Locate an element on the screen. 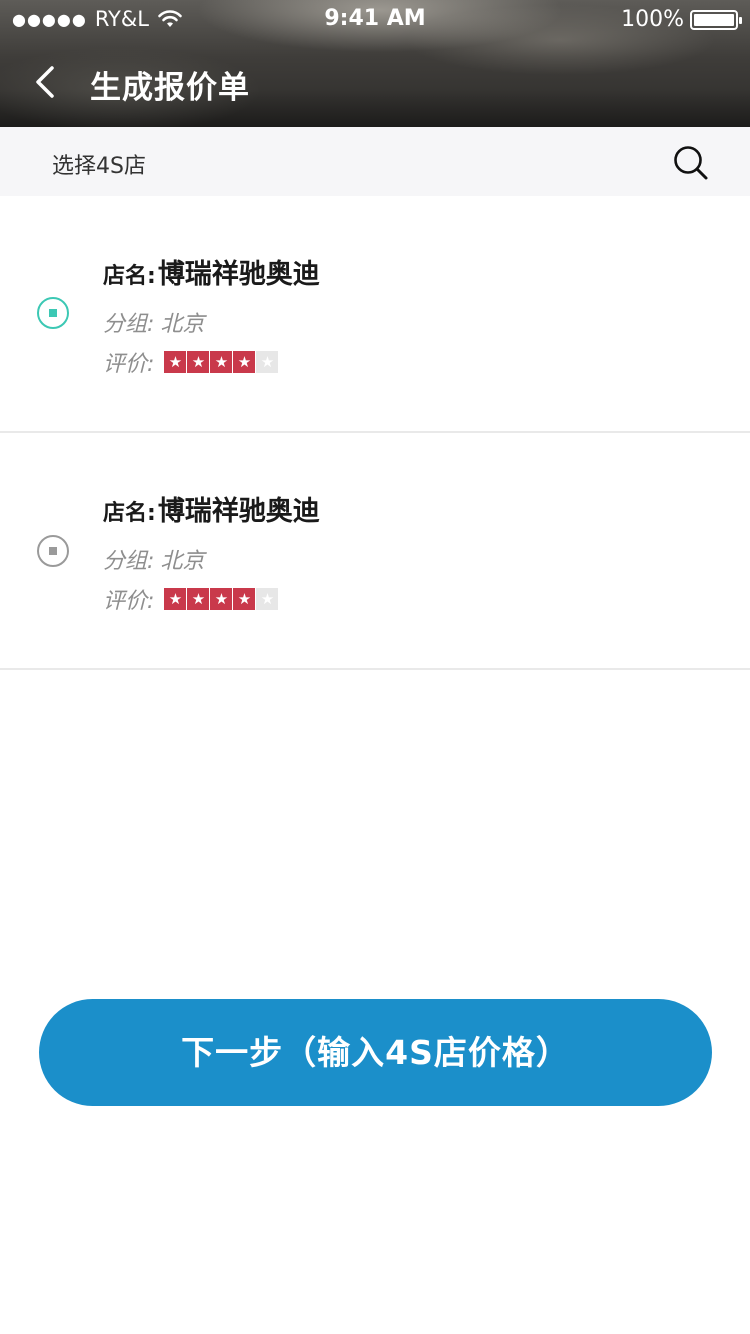 The height and width of the screenshot is (1334, 750). battery-icon is located at coordinates (716, 19).